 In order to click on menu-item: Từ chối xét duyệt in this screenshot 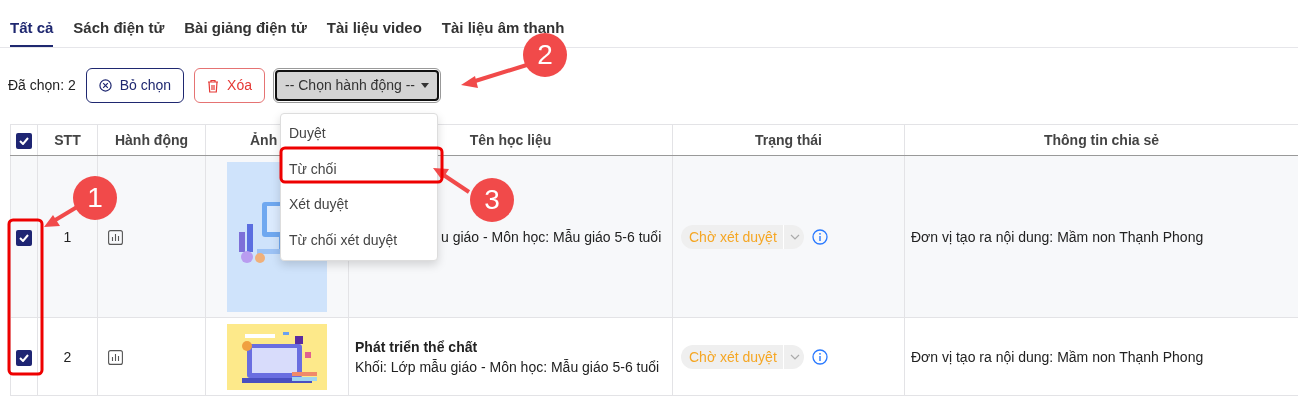, I will do `click(359, 240)`.